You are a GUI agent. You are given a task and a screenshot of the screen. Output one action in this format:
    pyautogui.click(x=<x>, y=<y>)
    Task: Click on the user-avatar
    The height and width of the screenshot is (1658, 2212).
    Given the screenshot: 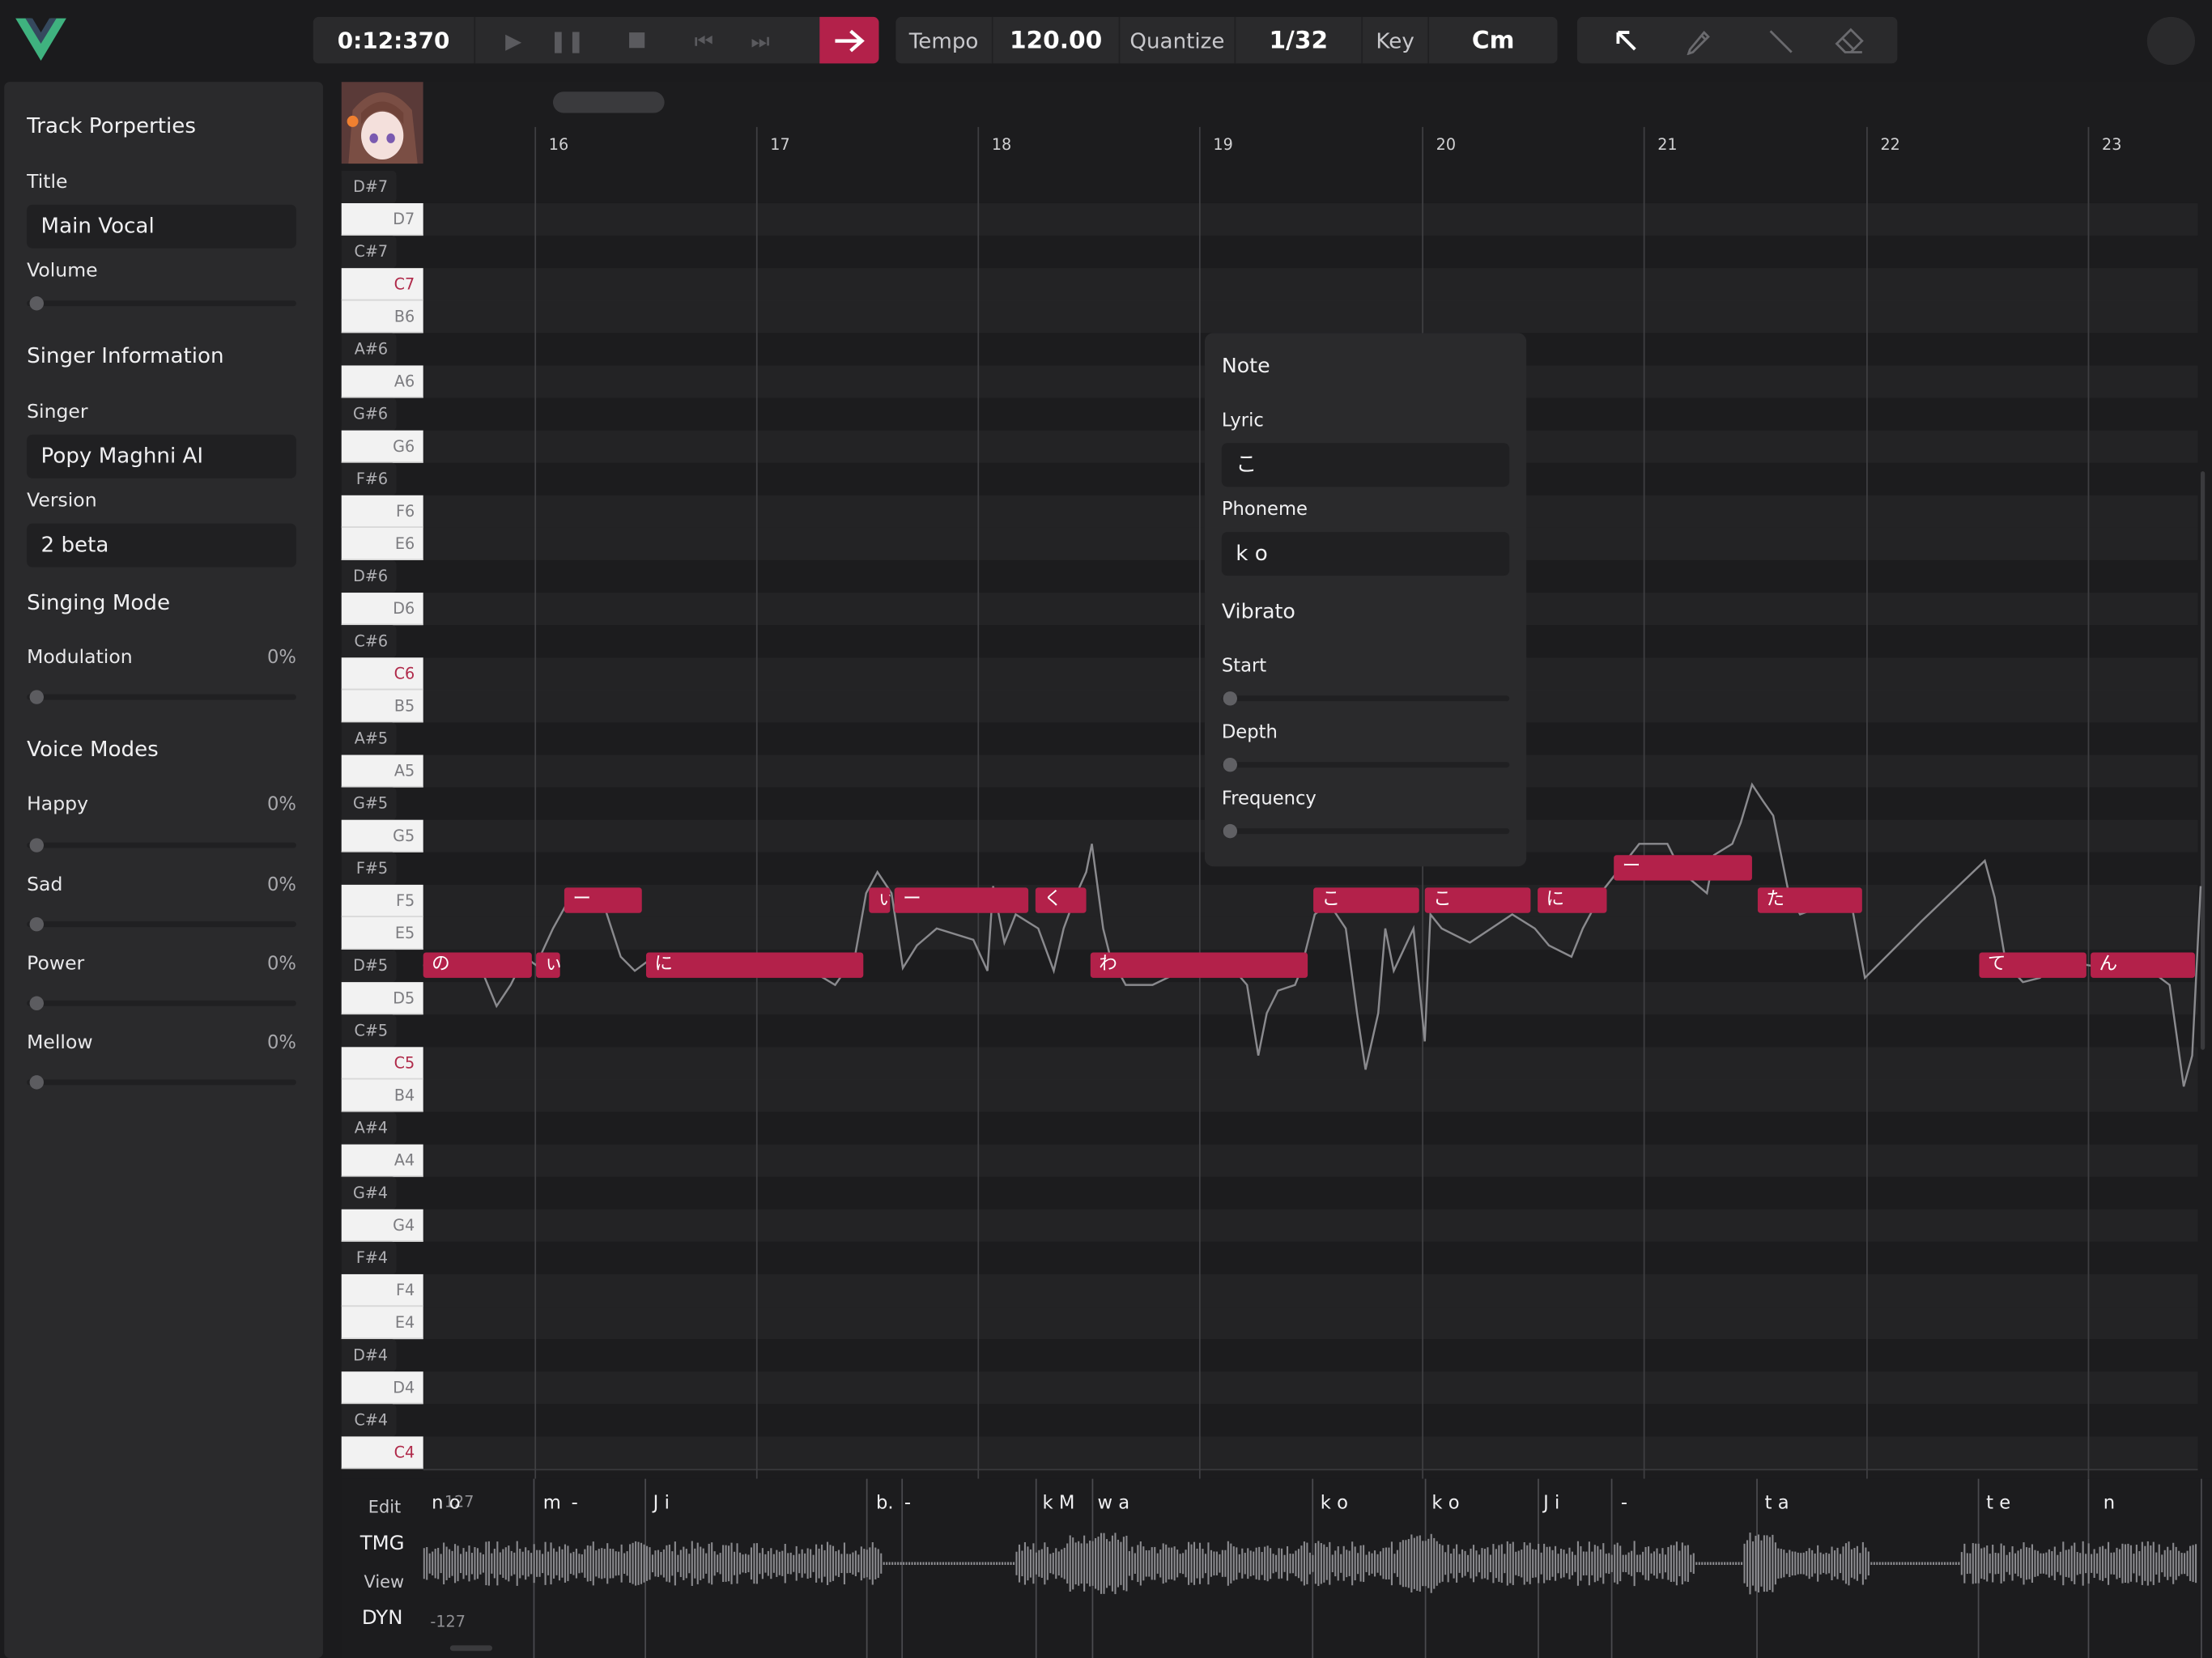 What is the action you would take?
    pyautogui.click(x=2171, y=41)
    